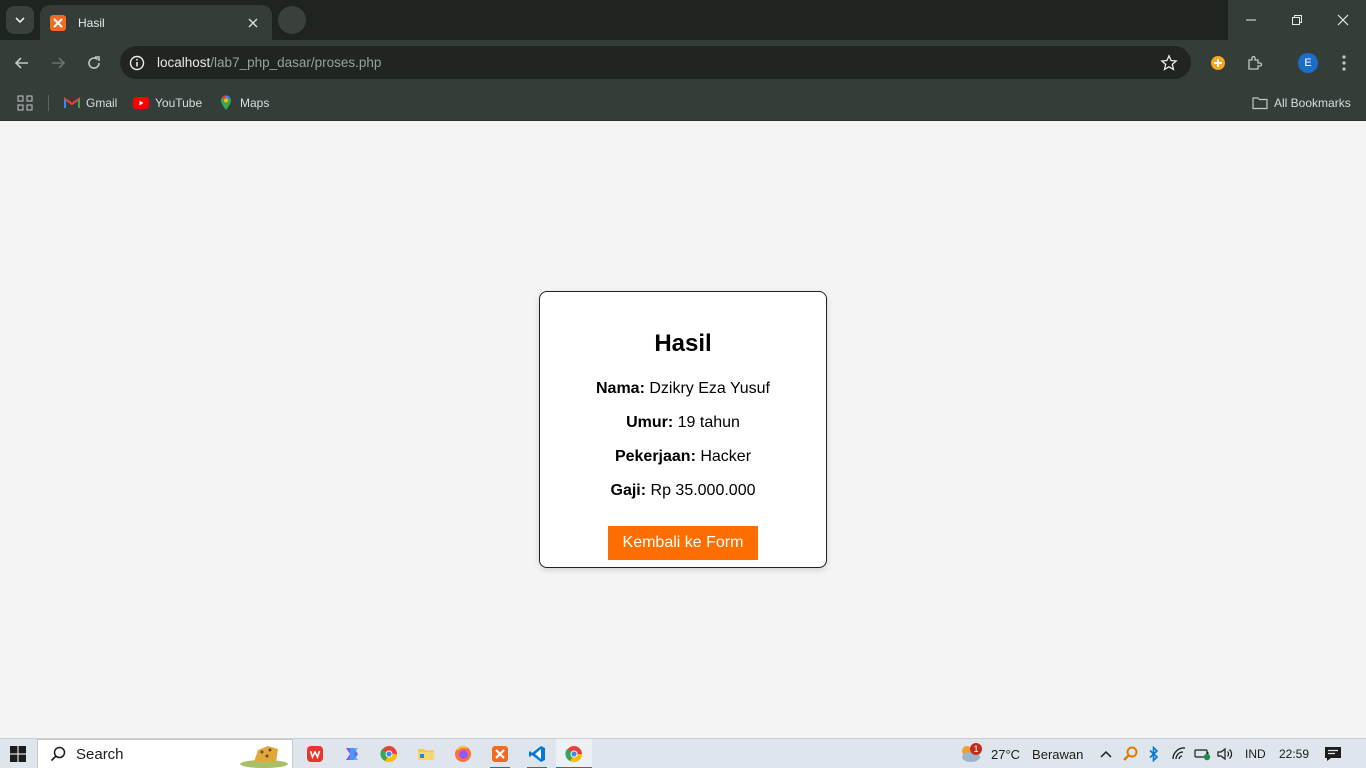 This screenshot has height=768, width=1366. I want to click on battery-icon, so click(1203, 754).